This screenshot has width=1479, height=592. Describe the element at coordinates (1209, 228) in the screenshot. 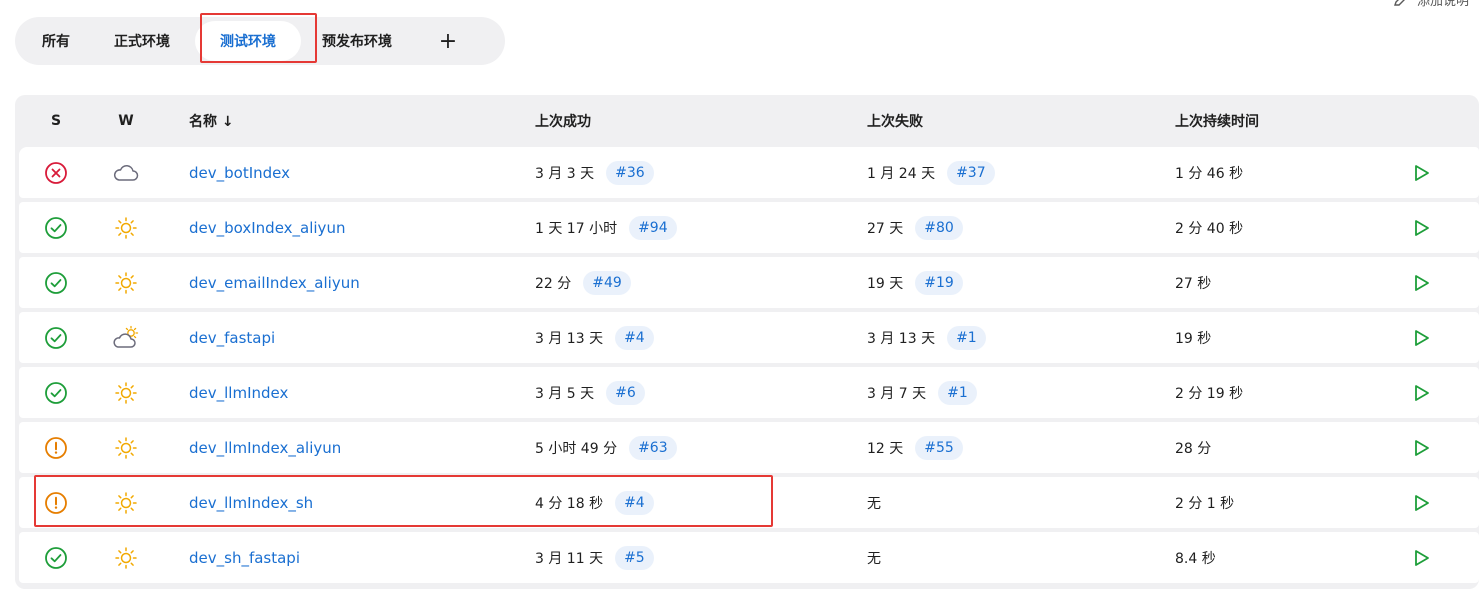

I see `last-duration: 2 分 40 秒` at that location.